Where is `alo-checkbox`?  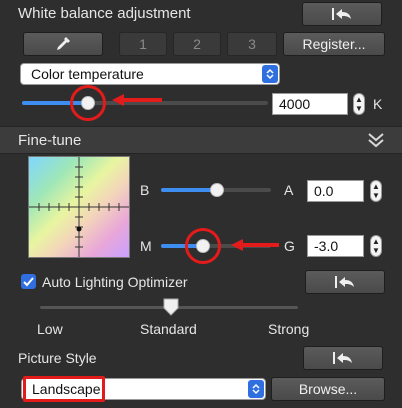 alo-checkbox is located at coordinates (28, 281).